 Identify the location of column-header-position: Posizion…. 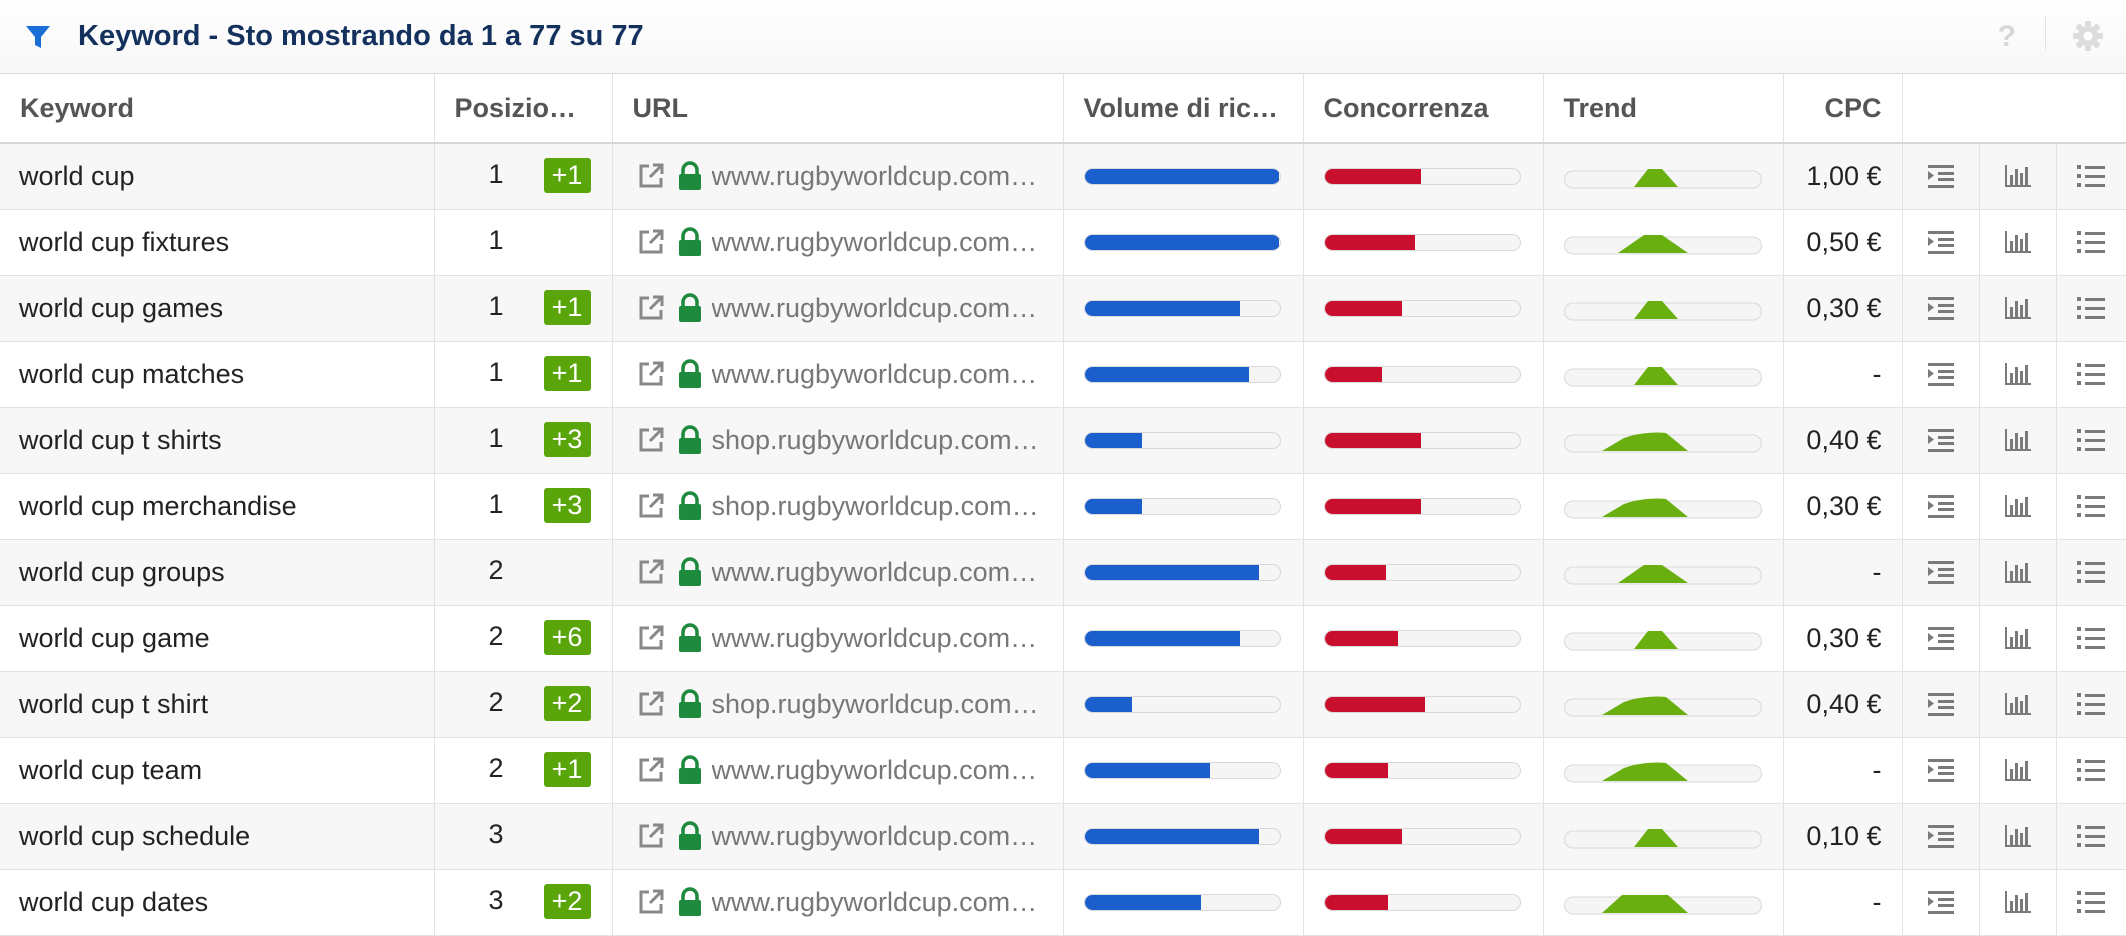
(523, 109).